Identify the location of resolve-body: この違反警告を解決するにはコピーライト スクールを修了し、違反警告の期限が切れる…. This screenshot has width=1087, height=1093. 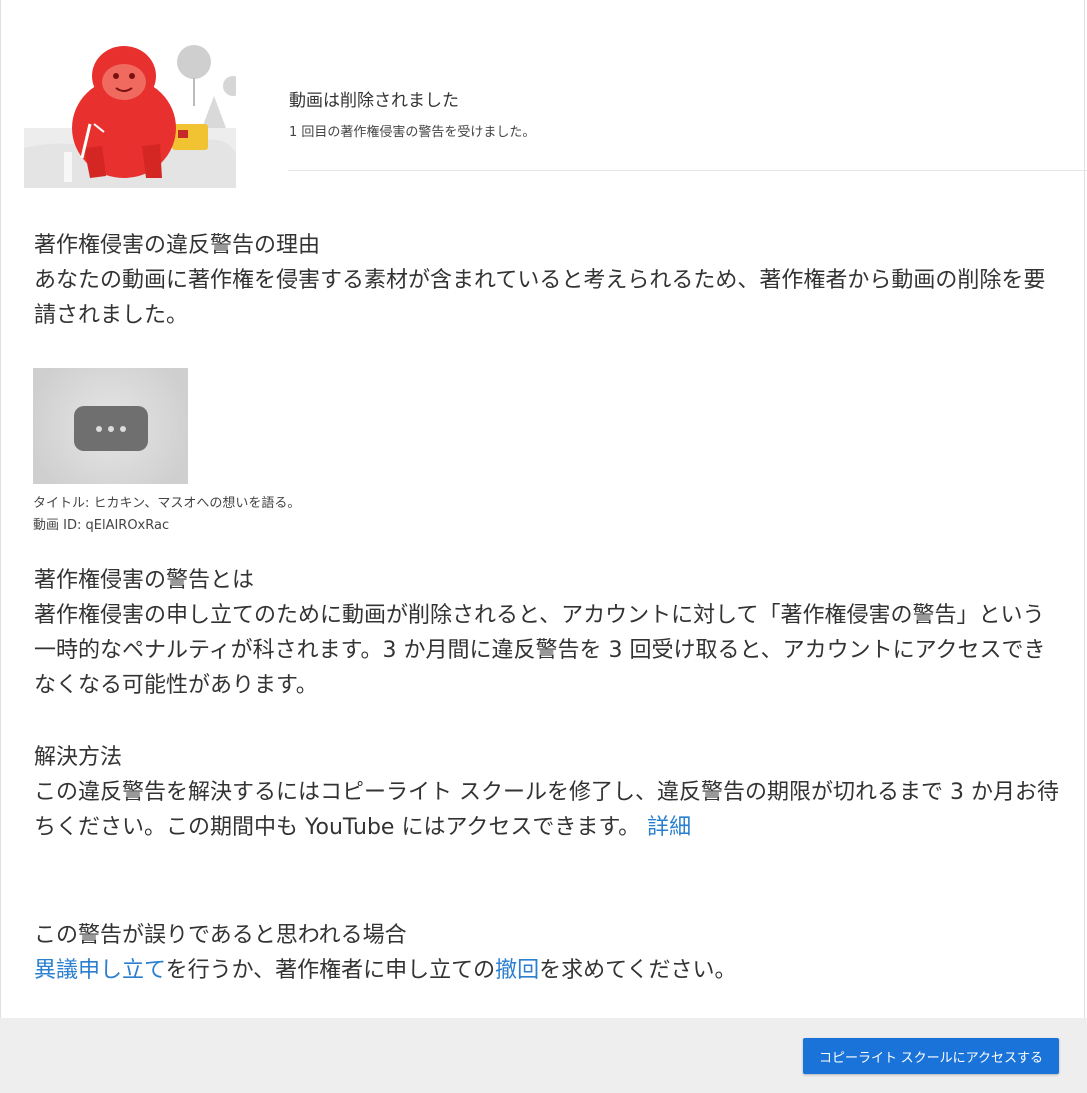
(546, 810).